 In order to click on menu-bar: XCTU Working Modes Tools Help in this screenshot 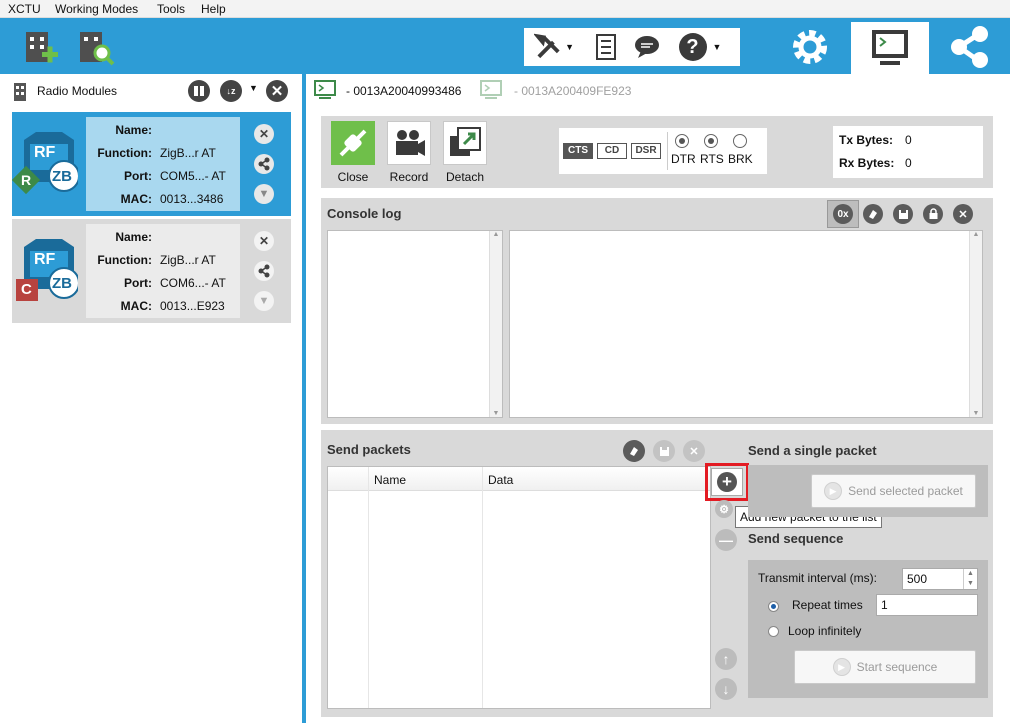, I will do `click(505, 9)`.